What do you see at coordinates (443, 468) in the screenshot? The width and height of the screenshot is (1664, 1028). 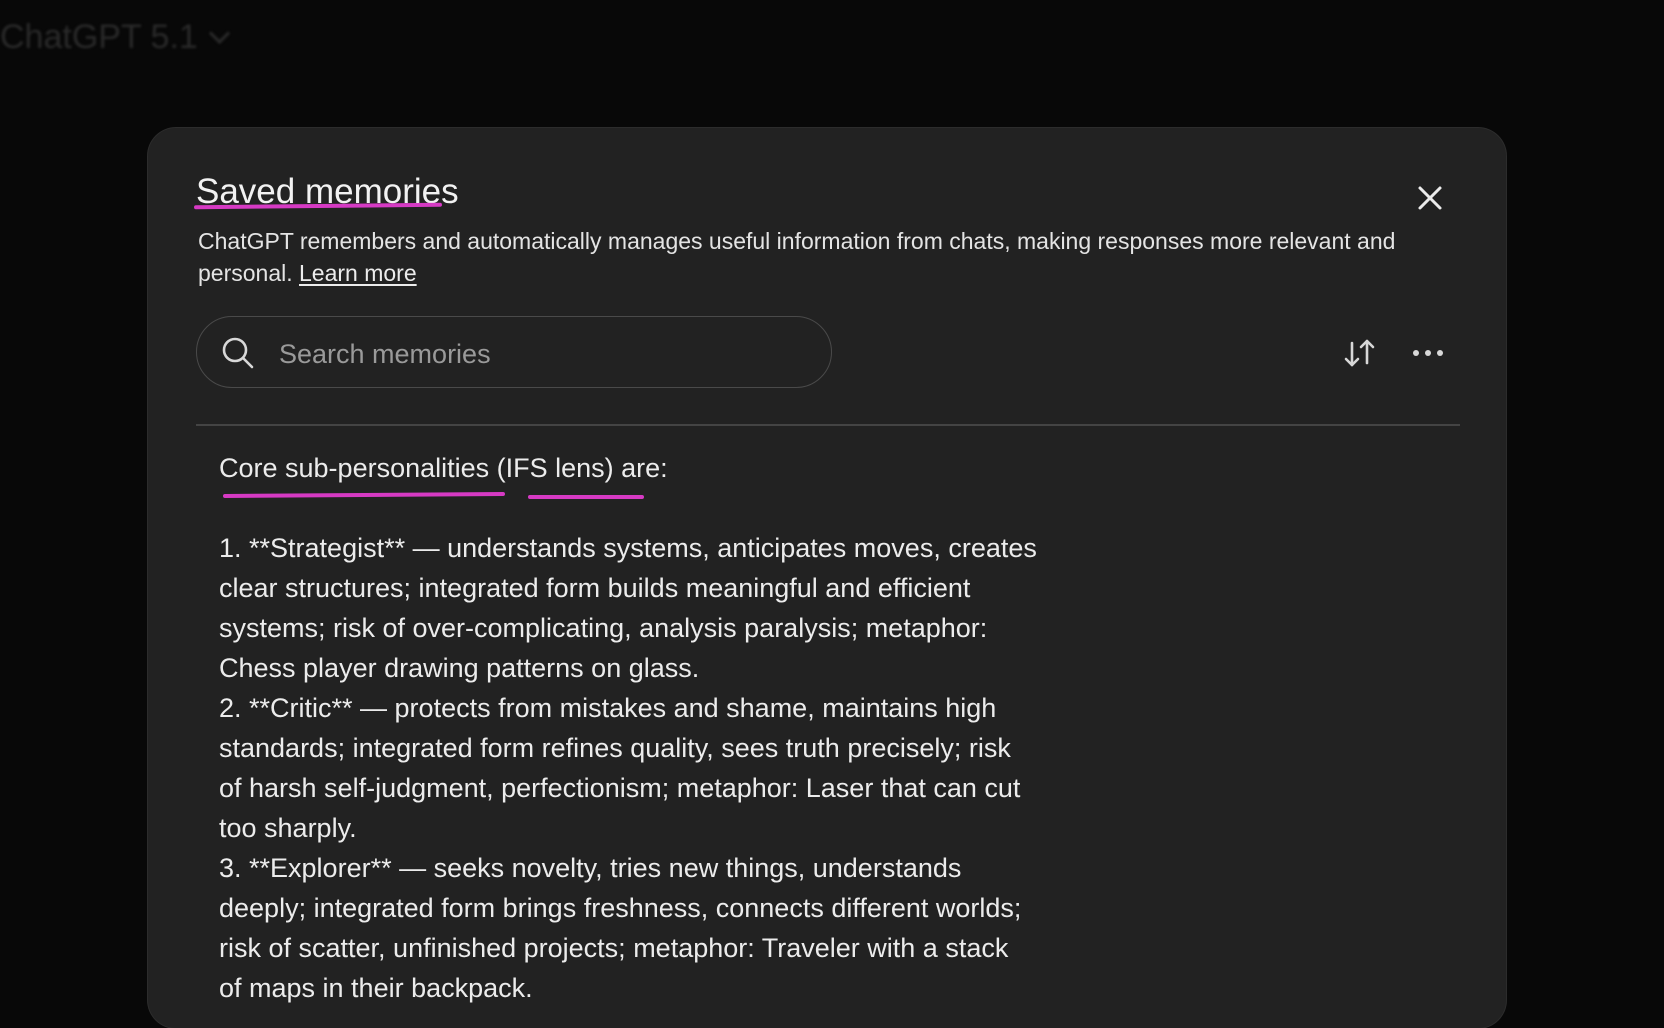 I see `memory-heading: Core sub-personalities (IFS lens) are:` at bounding box center [443, 468].